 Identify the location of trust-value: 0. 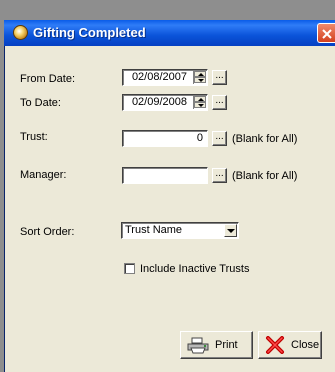
(199, 138).